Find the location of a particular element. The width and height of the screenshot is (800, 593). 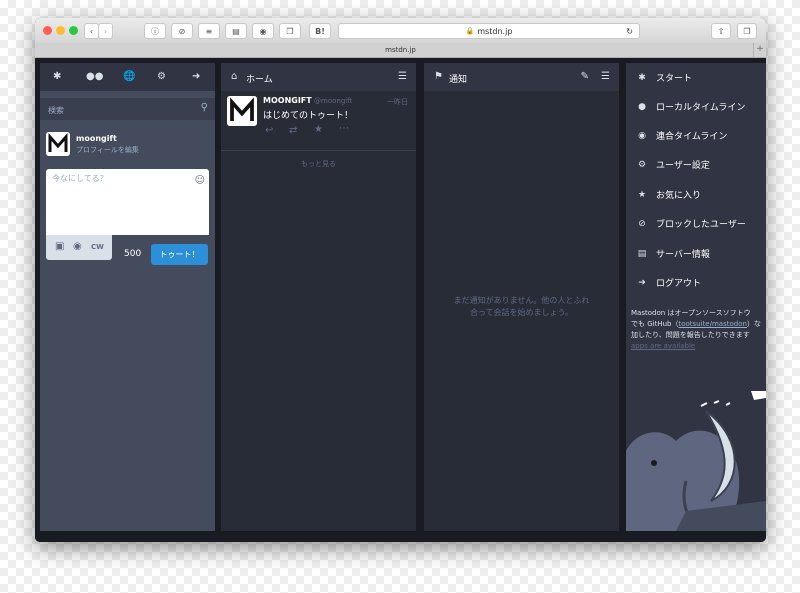

search-box: ⚲ is located at coordinates (127, 109).